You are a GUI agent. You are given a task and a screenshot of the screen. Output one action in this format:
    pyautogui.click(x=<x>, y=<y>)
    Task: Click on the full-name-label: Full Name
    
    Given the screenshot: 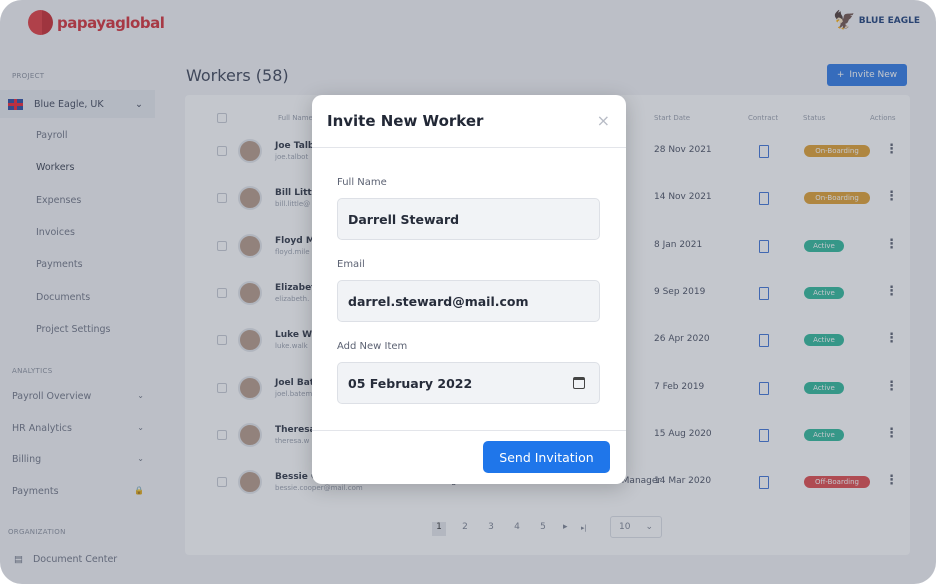 What is the action you would take?
    pyautogui.click(x=362, y=182)
    